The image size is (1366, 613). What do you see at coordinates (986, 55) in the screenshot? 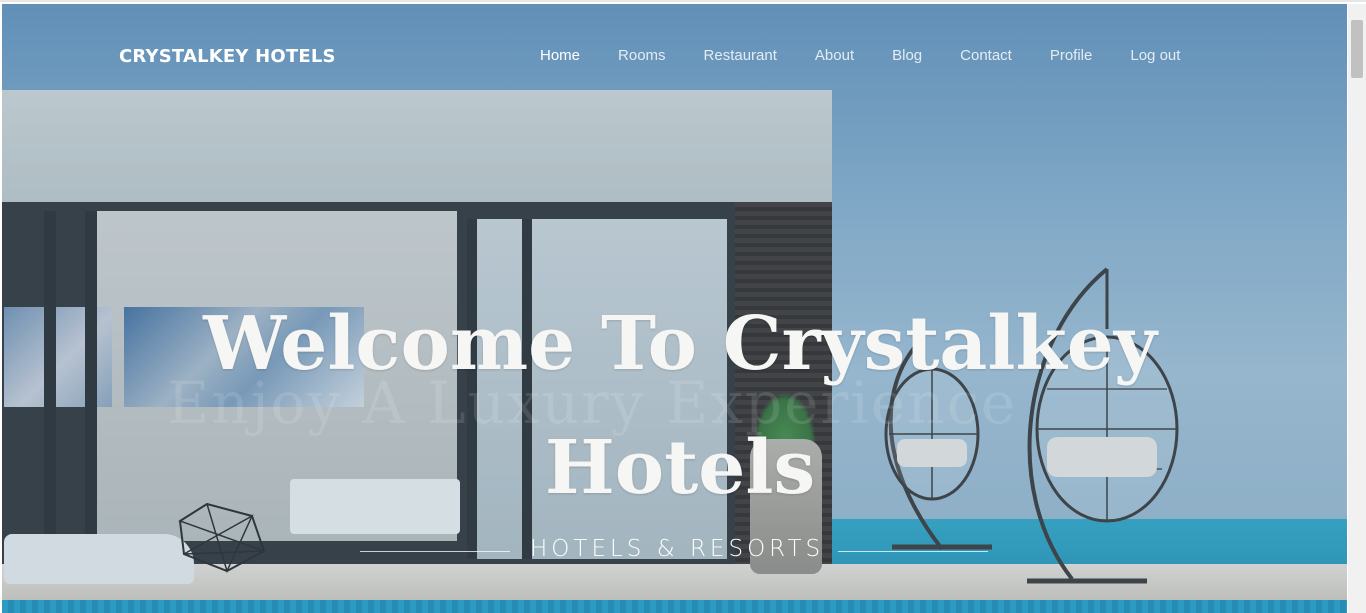
I see `nav-contact: Contact` at bounding box center [986, 55].